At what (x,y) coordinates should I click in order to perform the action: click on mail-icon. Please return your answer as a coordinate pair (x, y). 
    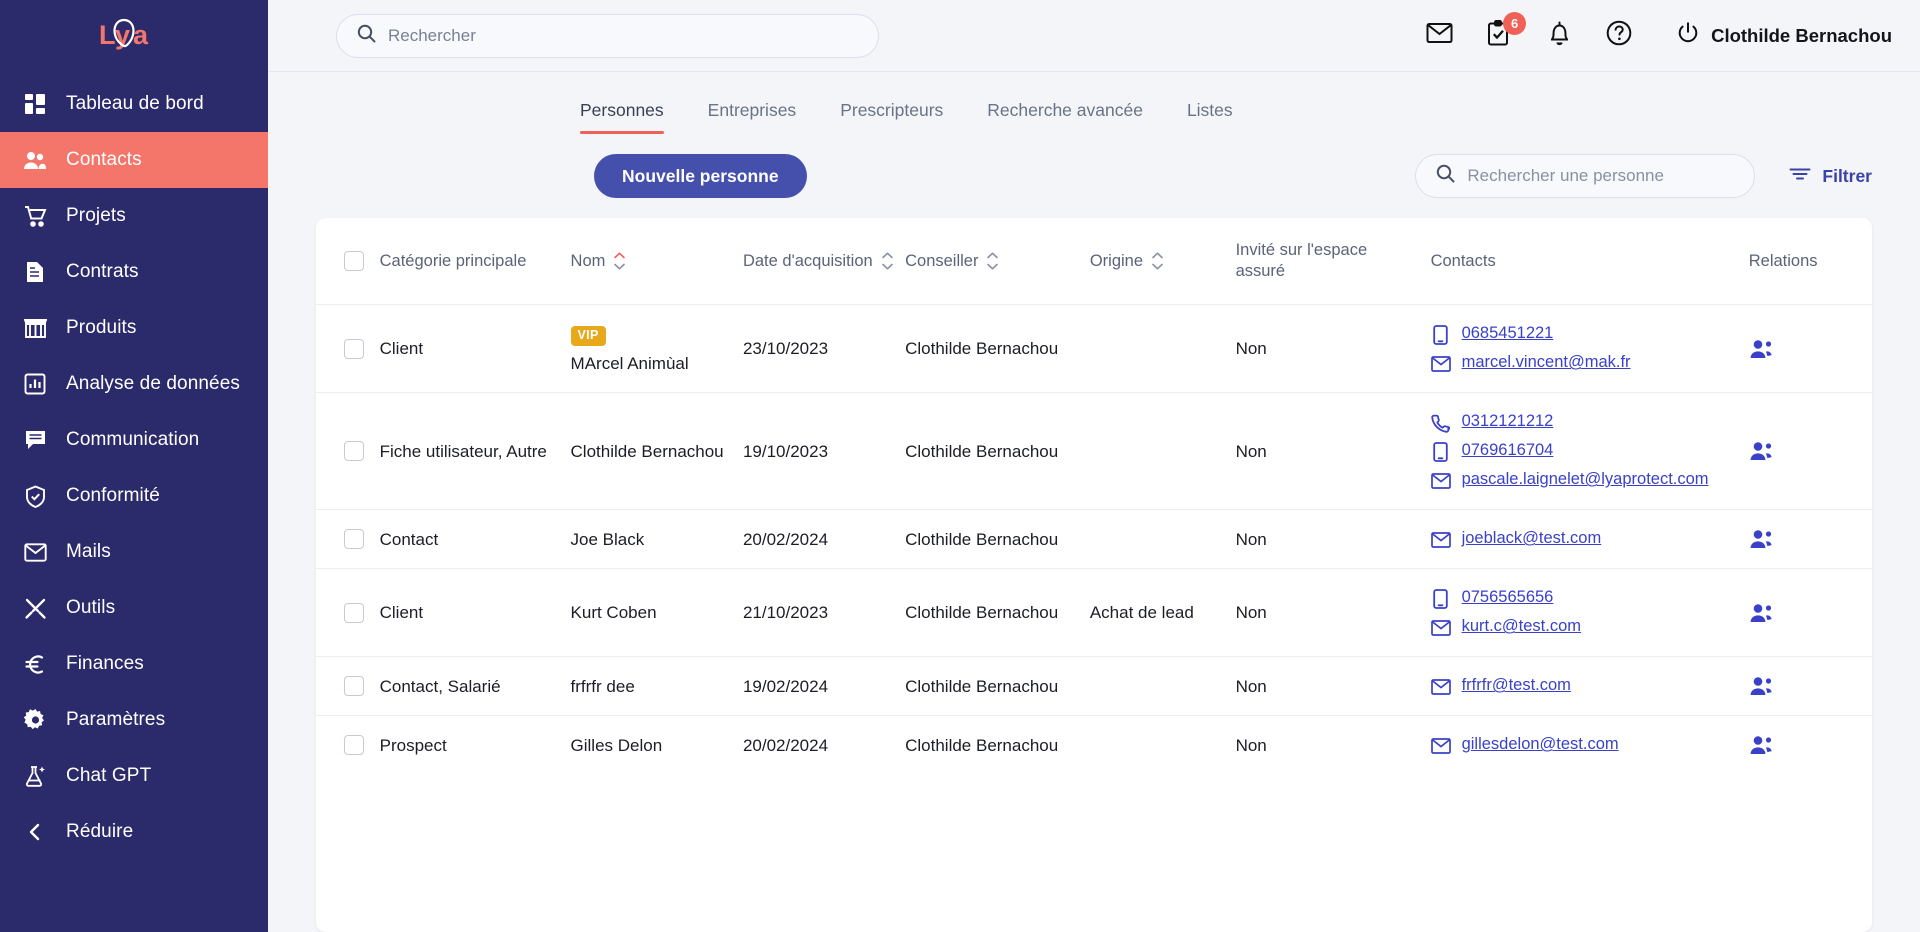
    Looking at the image, I should click on (35, 552).